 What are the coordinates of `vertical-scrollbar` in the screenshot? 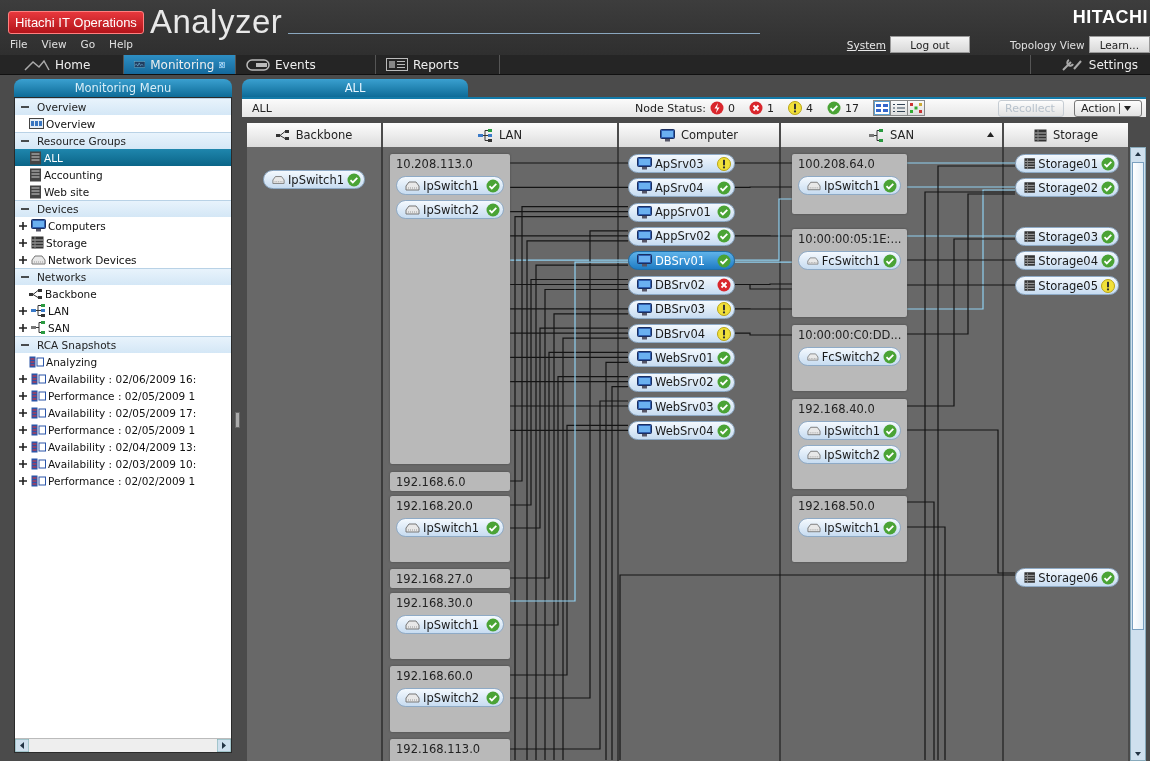 It's located at (1138, 454).